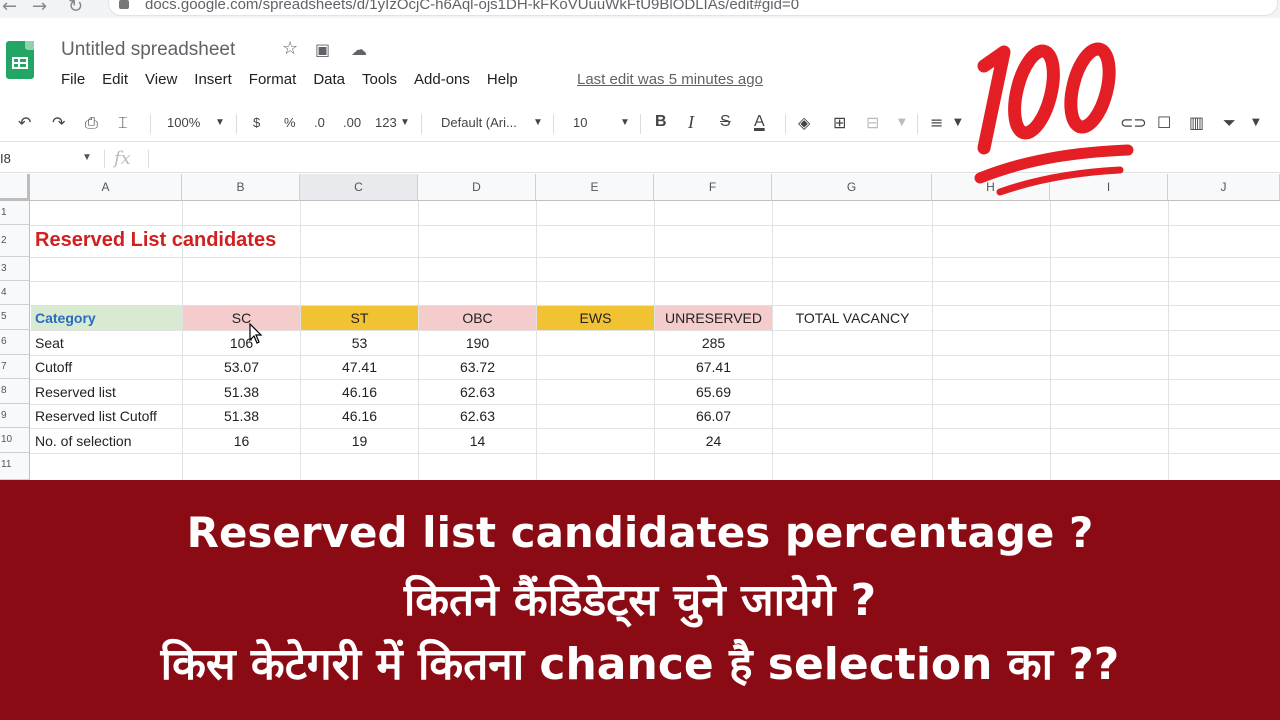  I want to click on column-header-a: A, so click(106, 187).